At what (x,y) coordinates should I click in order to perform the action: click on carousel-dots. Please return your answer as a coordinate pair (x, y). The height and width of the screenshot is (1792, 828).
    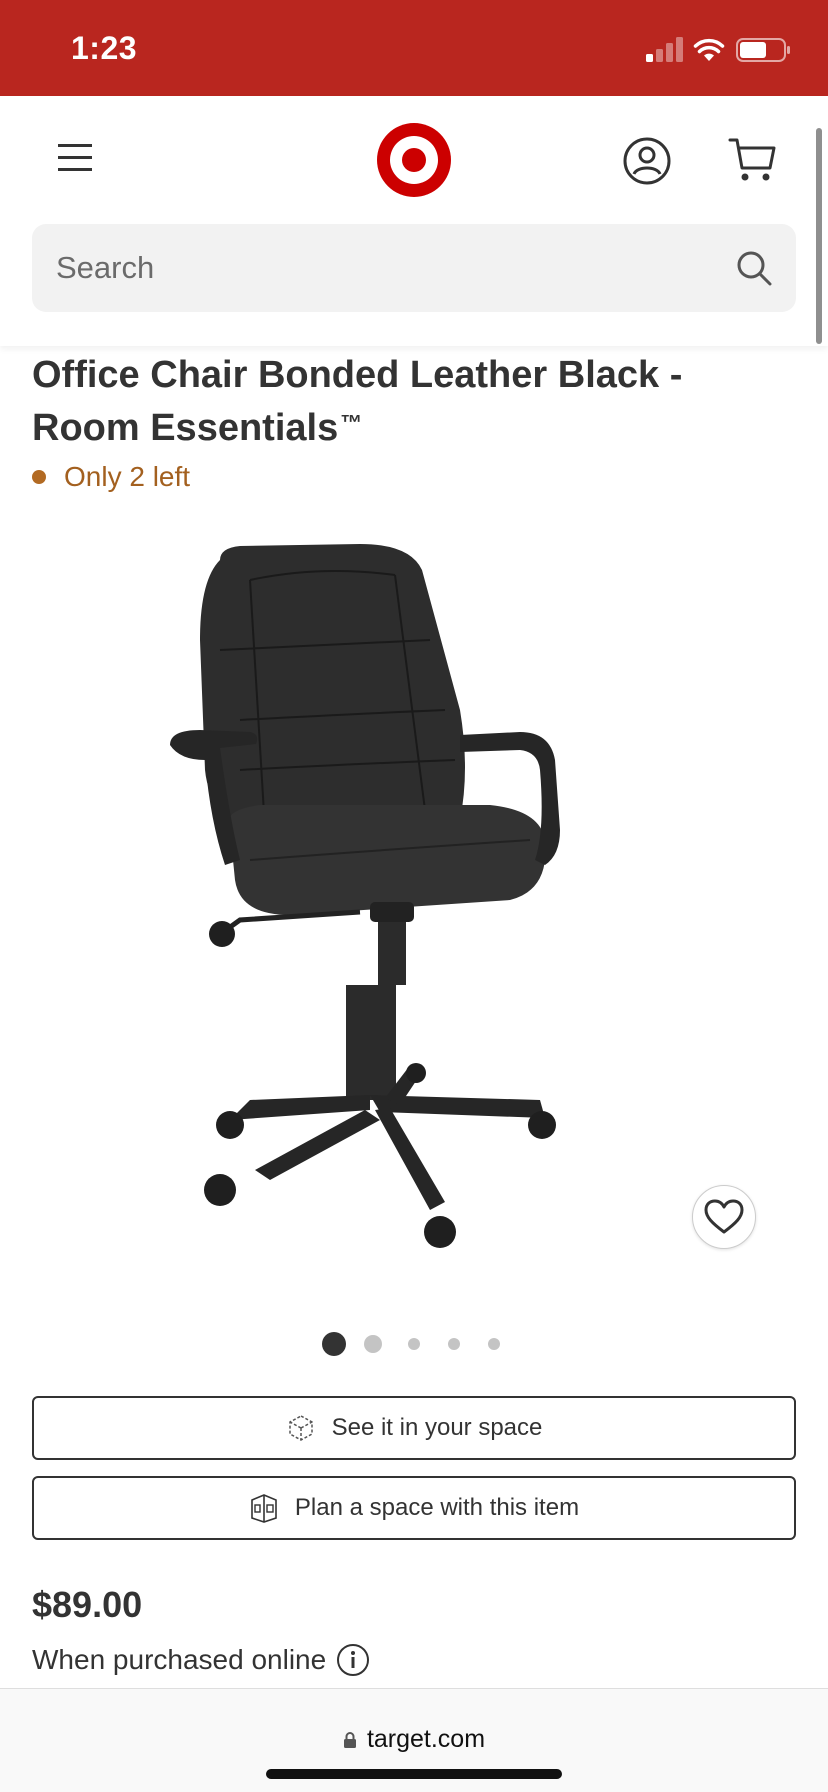
    Looking at the image, I should click on (414, 1344).